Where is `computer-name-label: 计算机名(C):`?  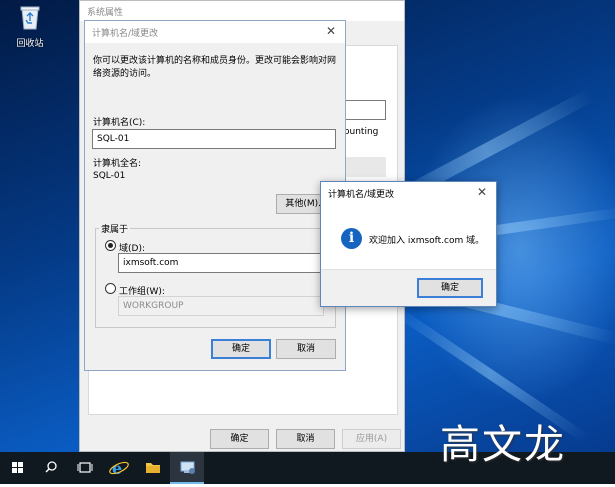
computer-name-label: 计算机名(C): is located at coordinates (119, 123).